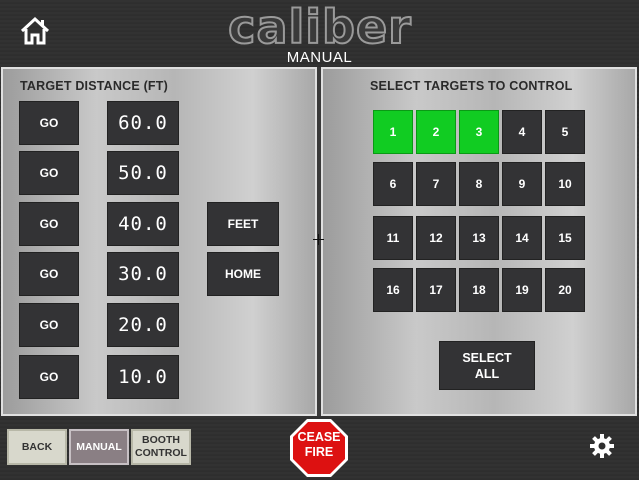 Image resolution: width=639 pixels, height=480 pixels. Describe the element at coordinates (436, 238) in the screenshot. I see `target-button-12: 12` at that location.